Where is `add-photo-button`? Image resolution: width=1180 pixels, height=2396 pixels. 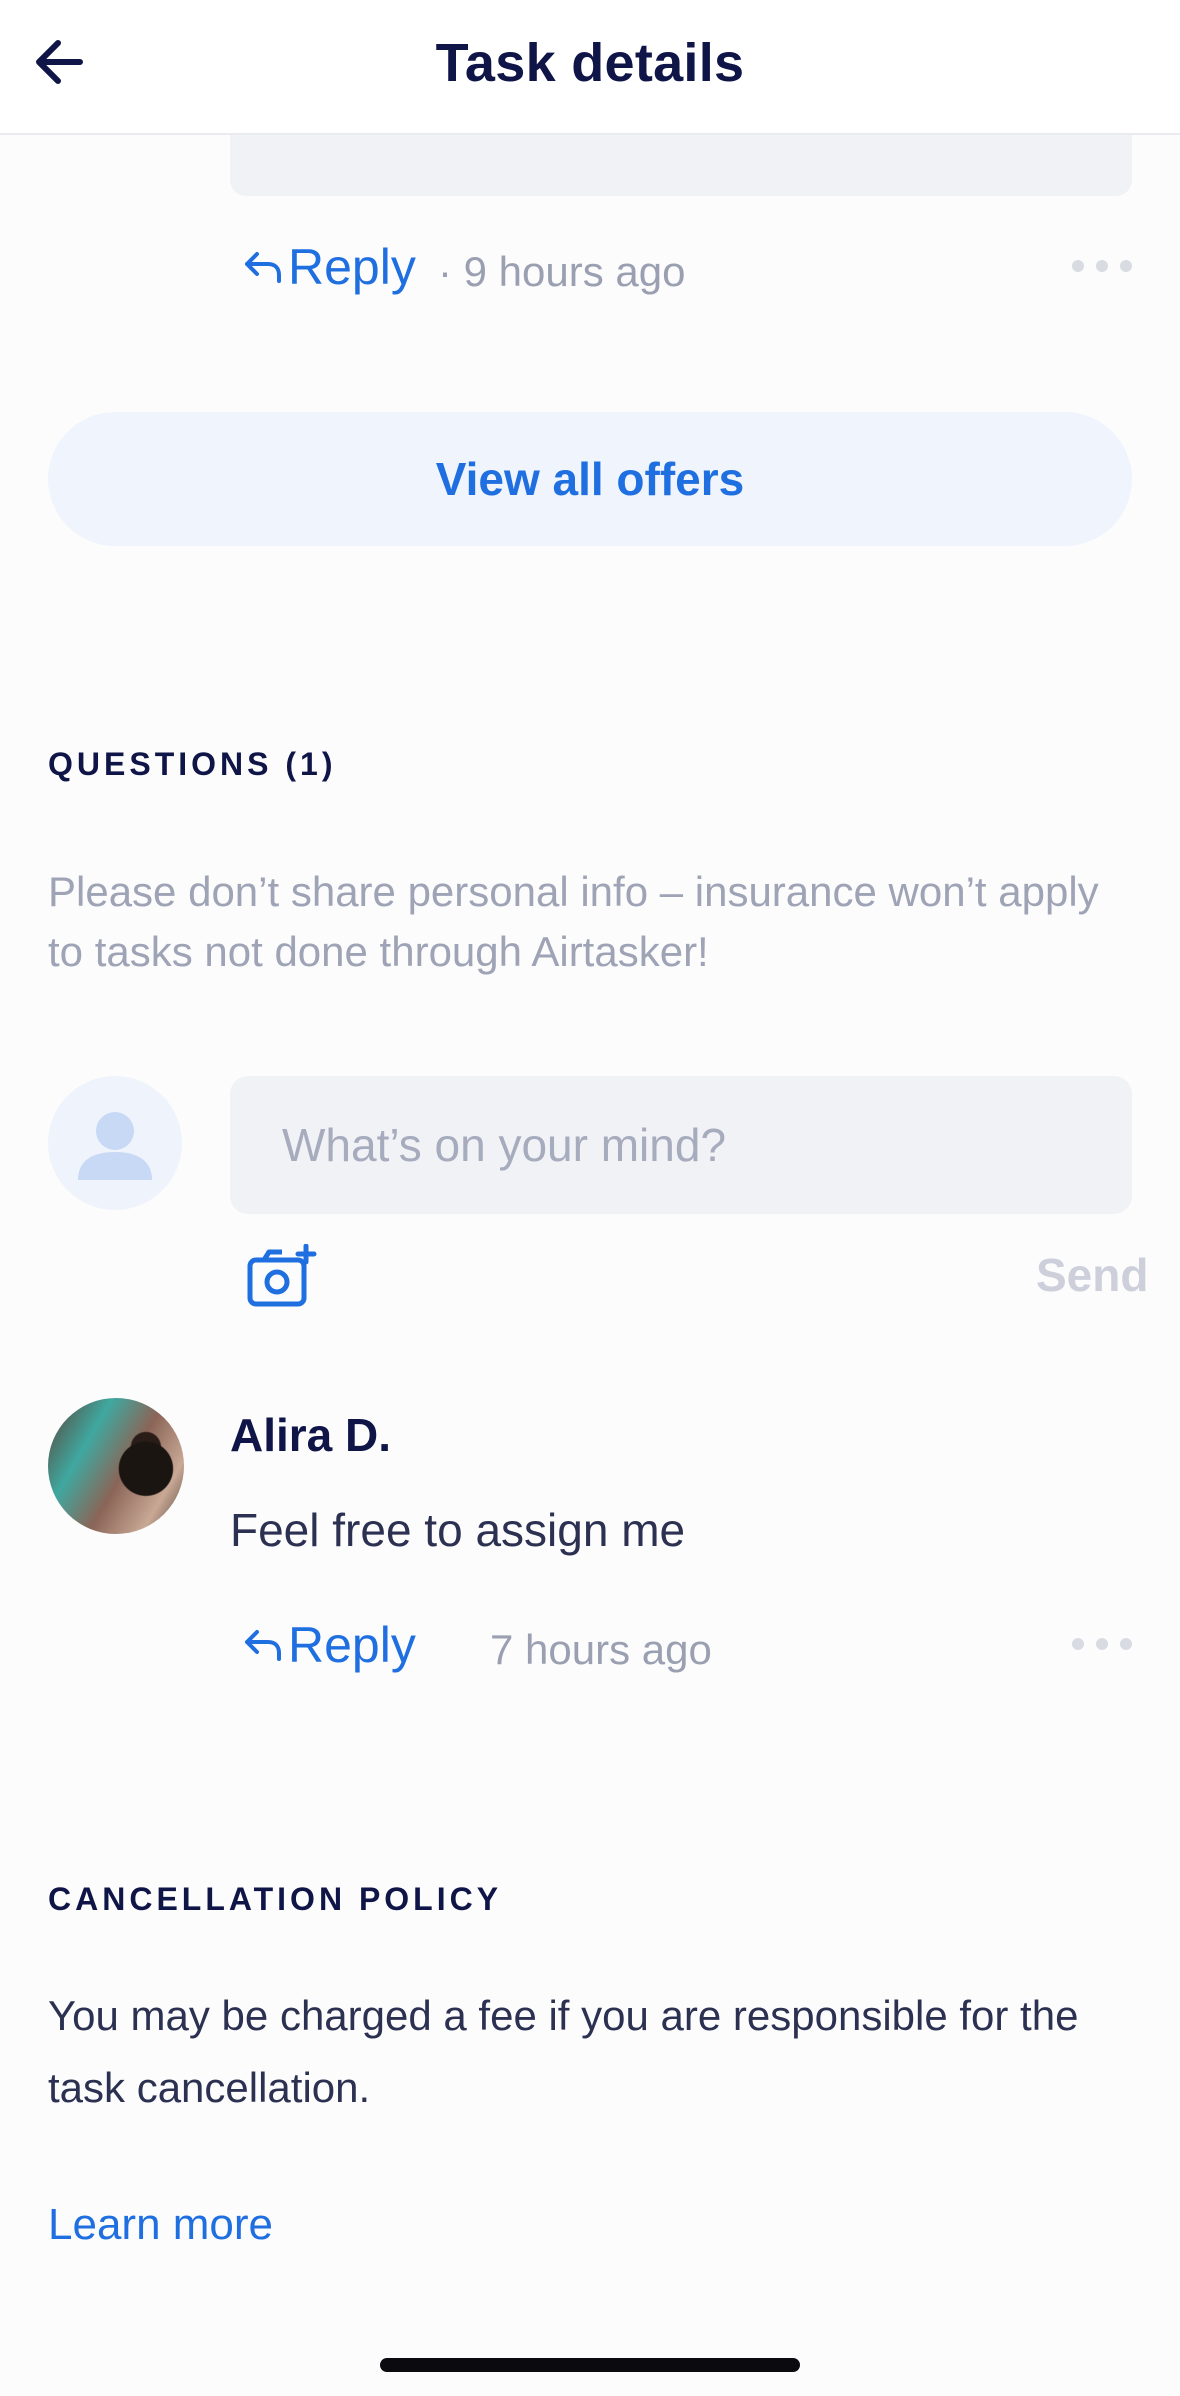 add-photo-button is located at coordinates (282, 1276).